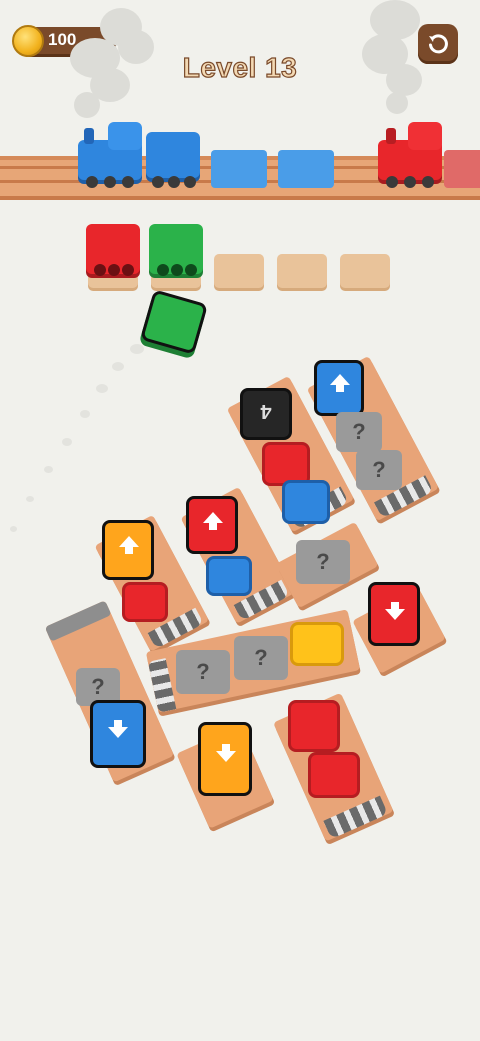 Image resolution: width=480 pixels, height=1041 pixels. What do you see at coordinates (462, 169) in the screenshot?
I see `red-empty-car-slot` at bounding box center [462, 169].